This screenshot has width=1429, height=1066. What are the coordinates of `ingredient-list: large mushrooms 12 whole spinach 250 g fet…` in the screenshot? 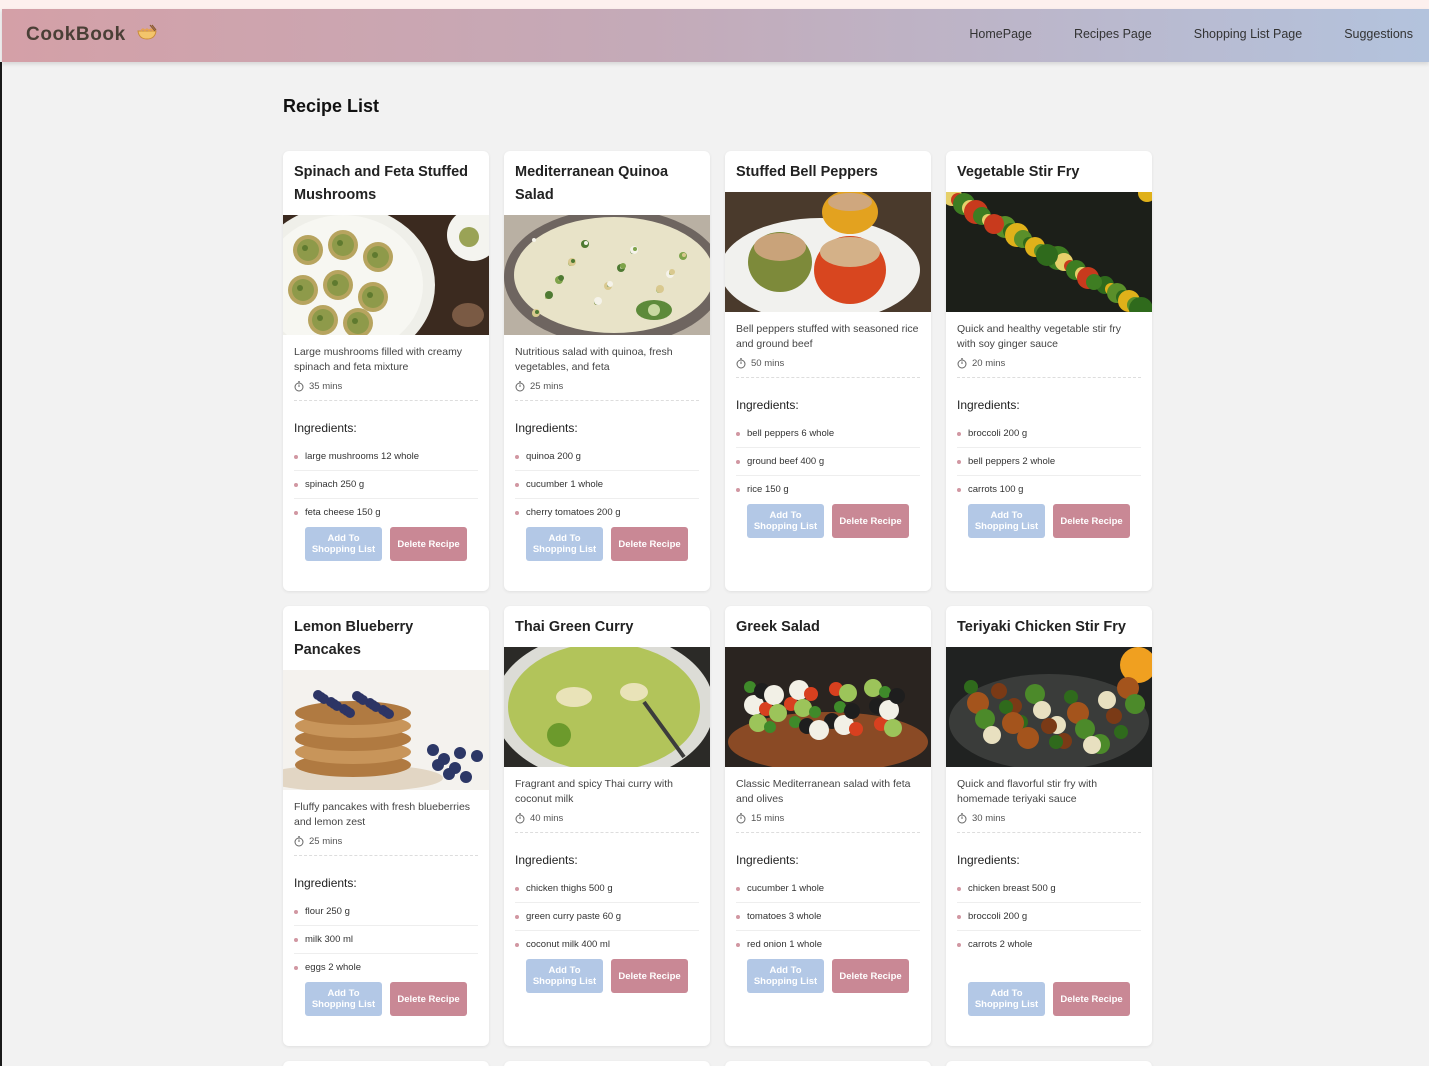 It's located at (386, 481).